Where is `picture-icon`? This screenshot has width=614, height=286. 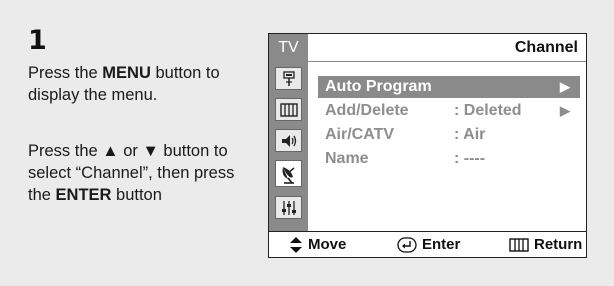 picture-icon is located at coordinates (288, 109).